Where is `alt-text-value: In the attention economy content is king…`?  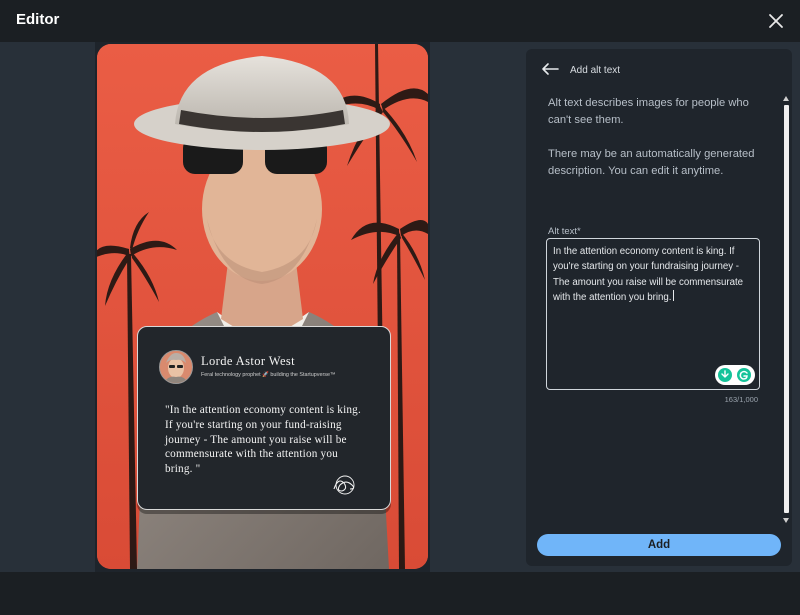
alt-text-value: In the attention economy content is king… is located at coordinates (653, 275).